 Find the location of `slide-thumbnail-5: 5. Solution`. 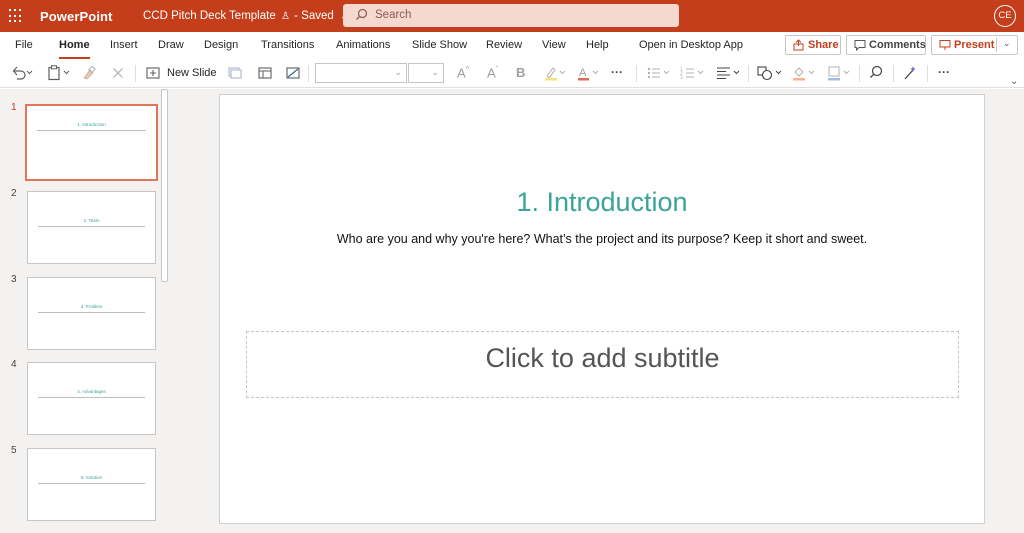

slide-thumbnail-5: 5. Solution is located at coordinates (91, 484).